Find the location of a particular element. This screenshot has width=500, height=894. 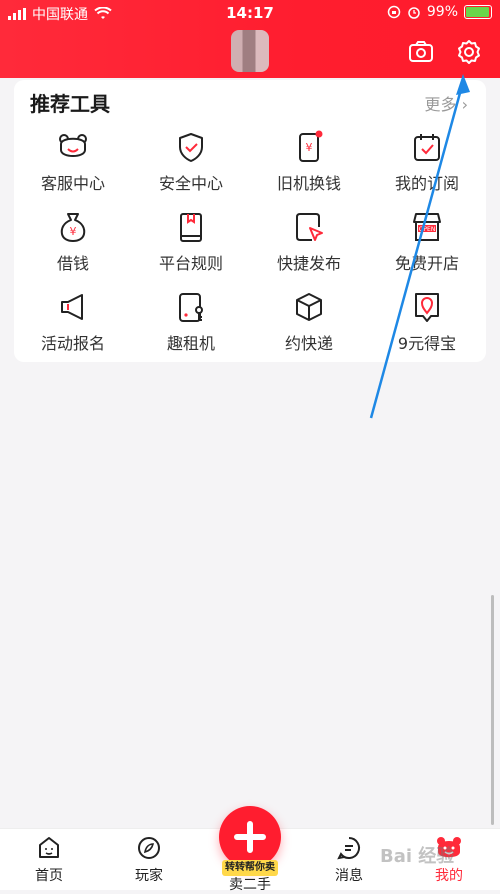

nav-sell-label: 卖二手 is located at coordinates (250, 884).